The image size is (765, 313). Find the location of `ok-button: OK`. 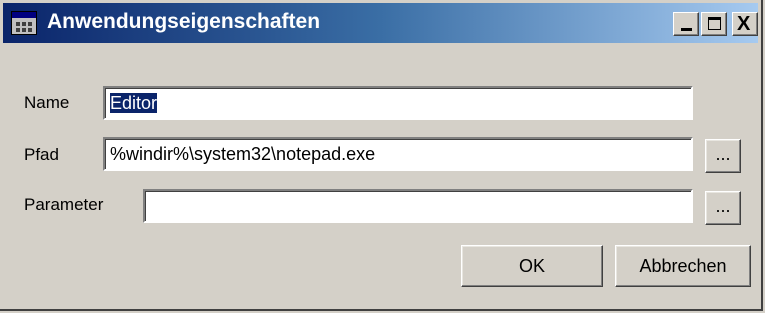

ok-button: OK is located at coordinates (532, 266).